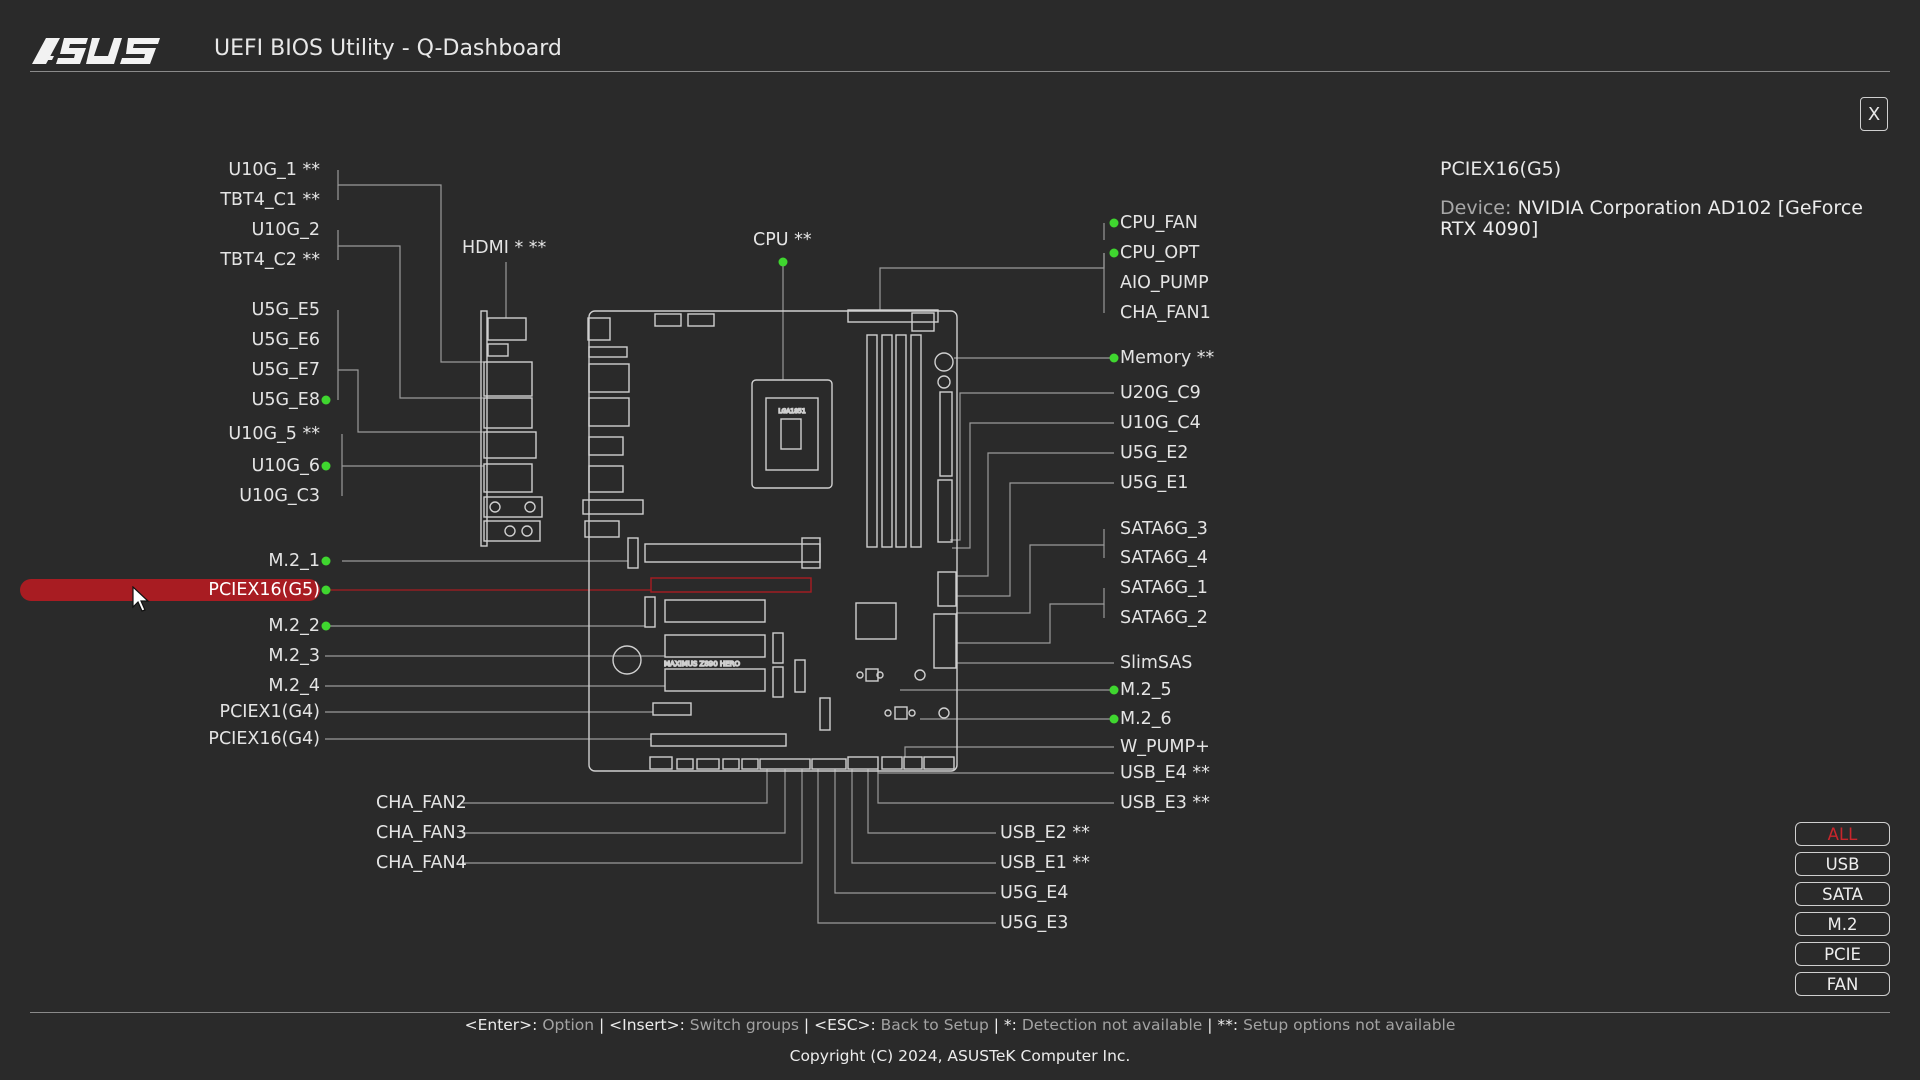 This screenshot has height=1080, width=1920. I want to click on port-label-right: USB_E4 **, so click(1165, 773).